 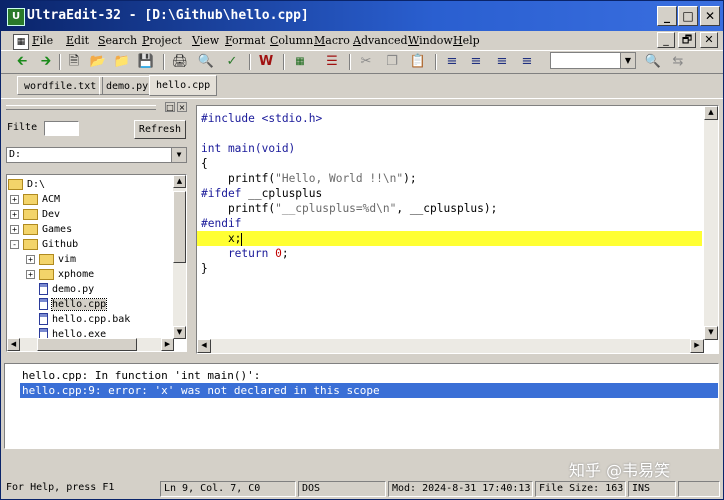 What do you see at coordinates (98, 62) in the screenshot?
I see `open-folder-icon: 📂` at bounding box center [98, 62].